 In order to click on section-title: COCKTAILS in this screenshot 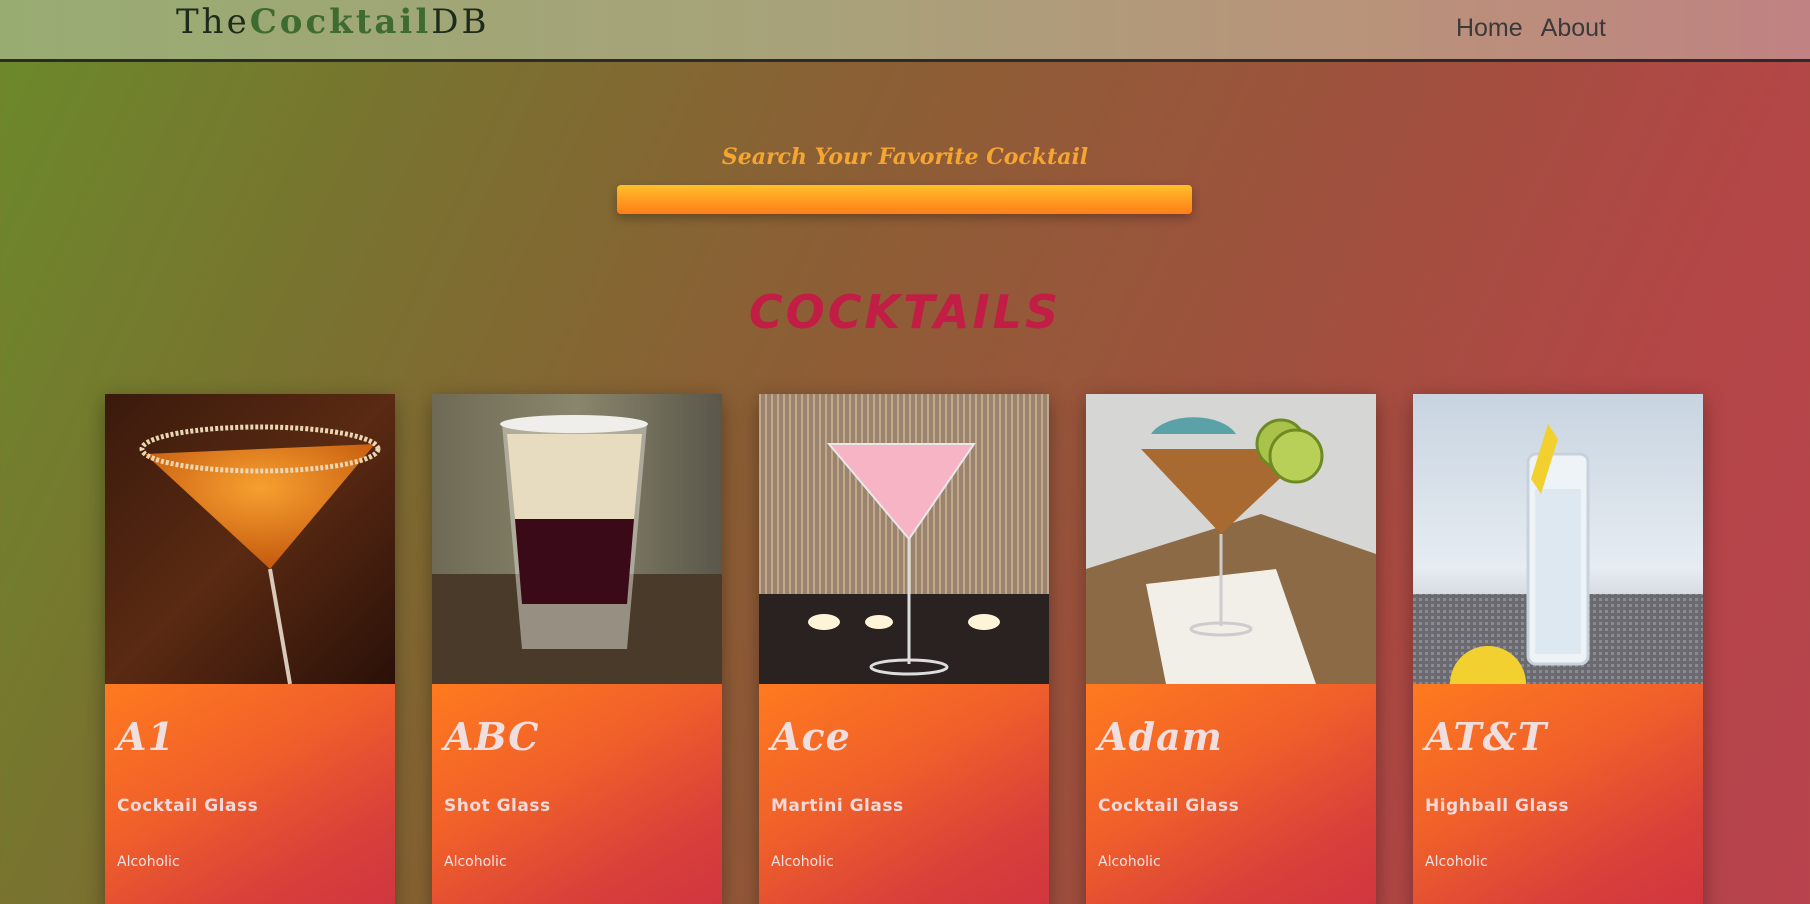, I will do `click(905, 312)`.